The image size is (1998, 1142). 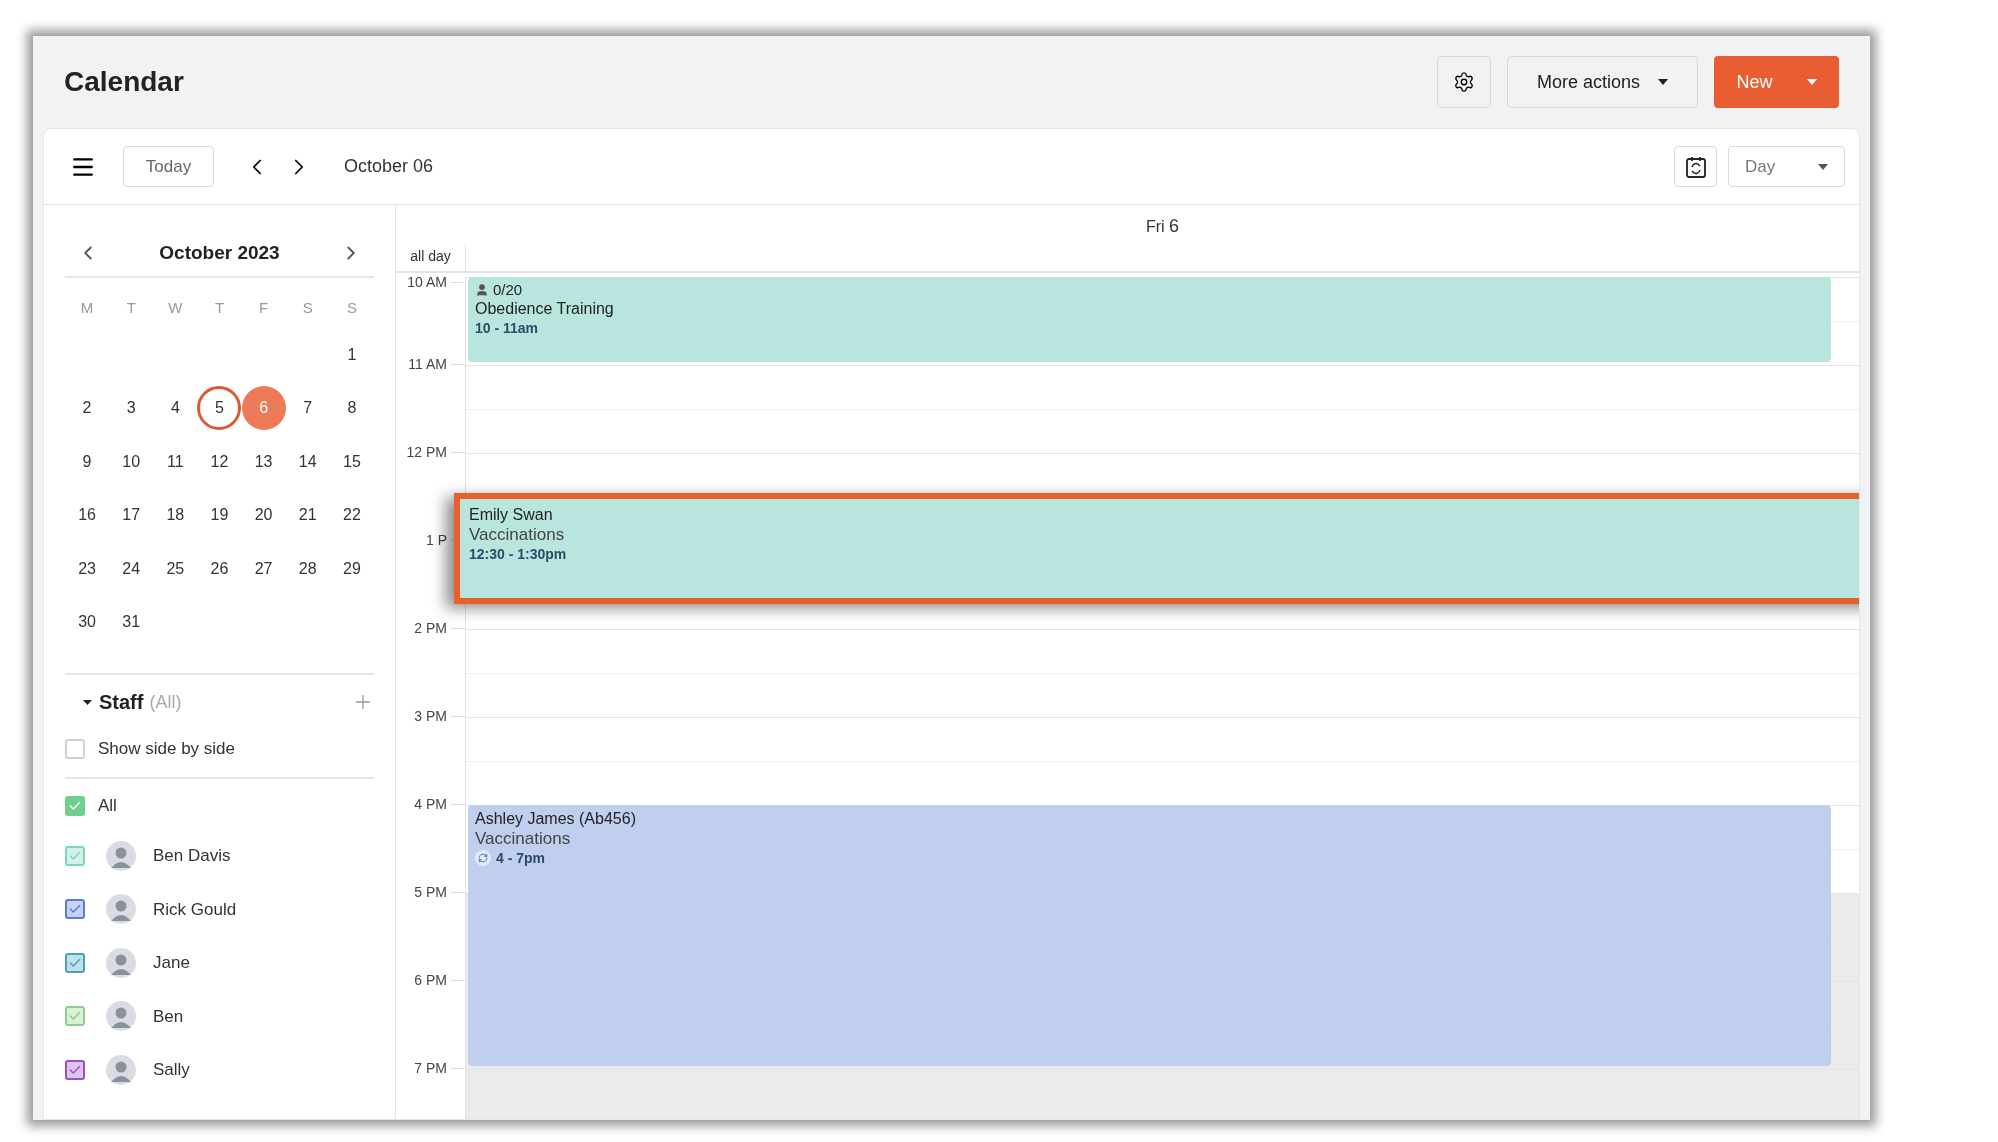 I want to click on calendar-day: 18, so click(x=175, y=515).